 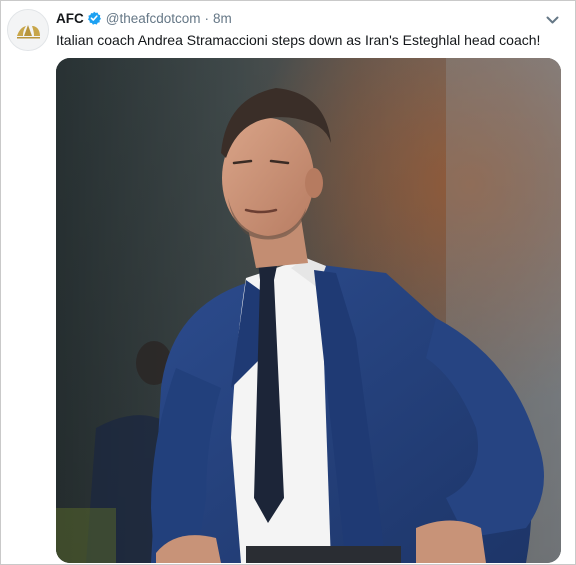 I want to click on author-name: AFC, so click(x=70, y=18).